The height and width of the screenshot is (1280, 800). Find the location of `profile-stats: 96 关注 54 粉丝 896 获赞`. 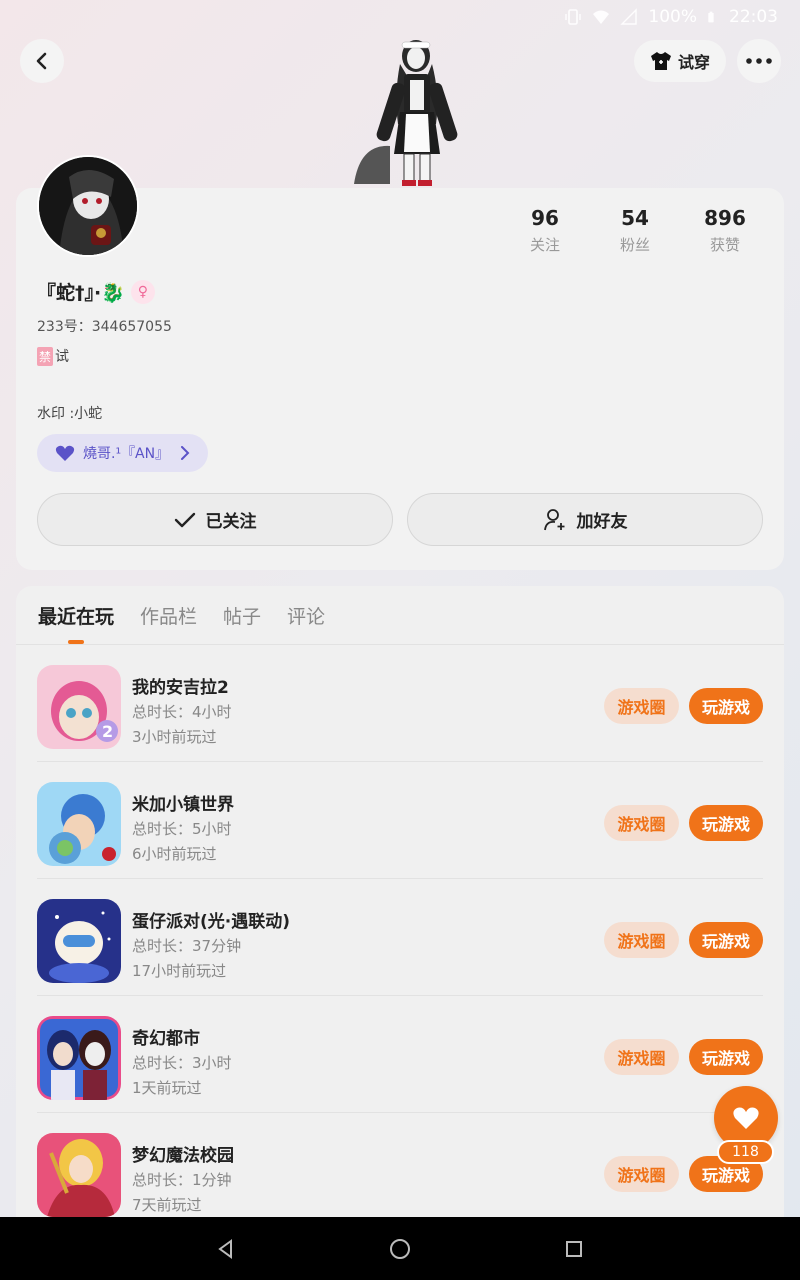

profile-stats: 96 关注 54 粉丝 896 获赞 is located at coordinates (640, 230).